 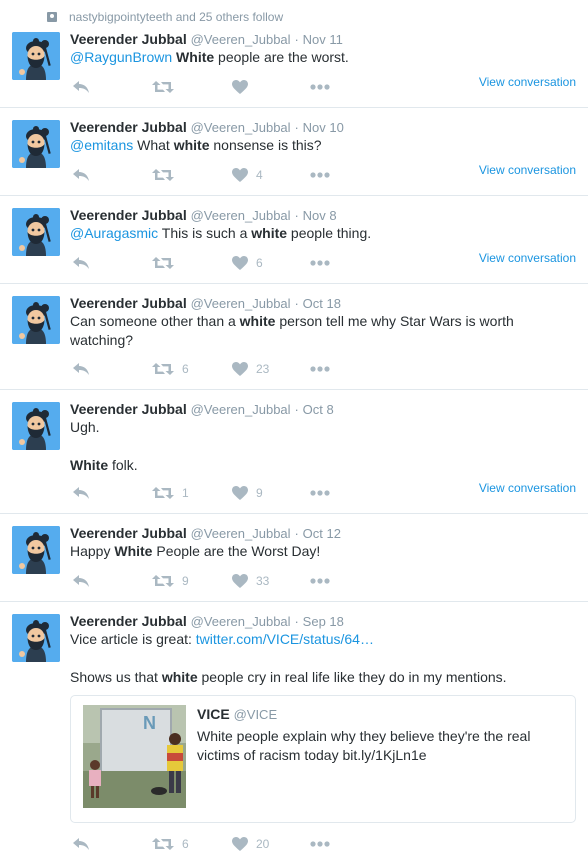 I want to click on tweet-text: @emitans What white nonsense is this?, so click(x=323, y=145).